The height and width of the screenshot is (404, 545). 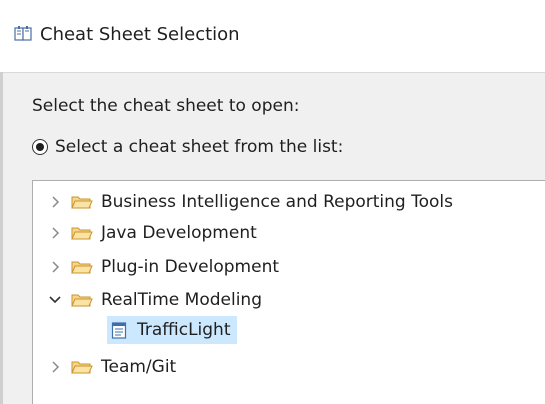 What do you see at coordinates (82, 300) in the screenshot?
I see `folder-open-icon` at bounding box center [82, 300].